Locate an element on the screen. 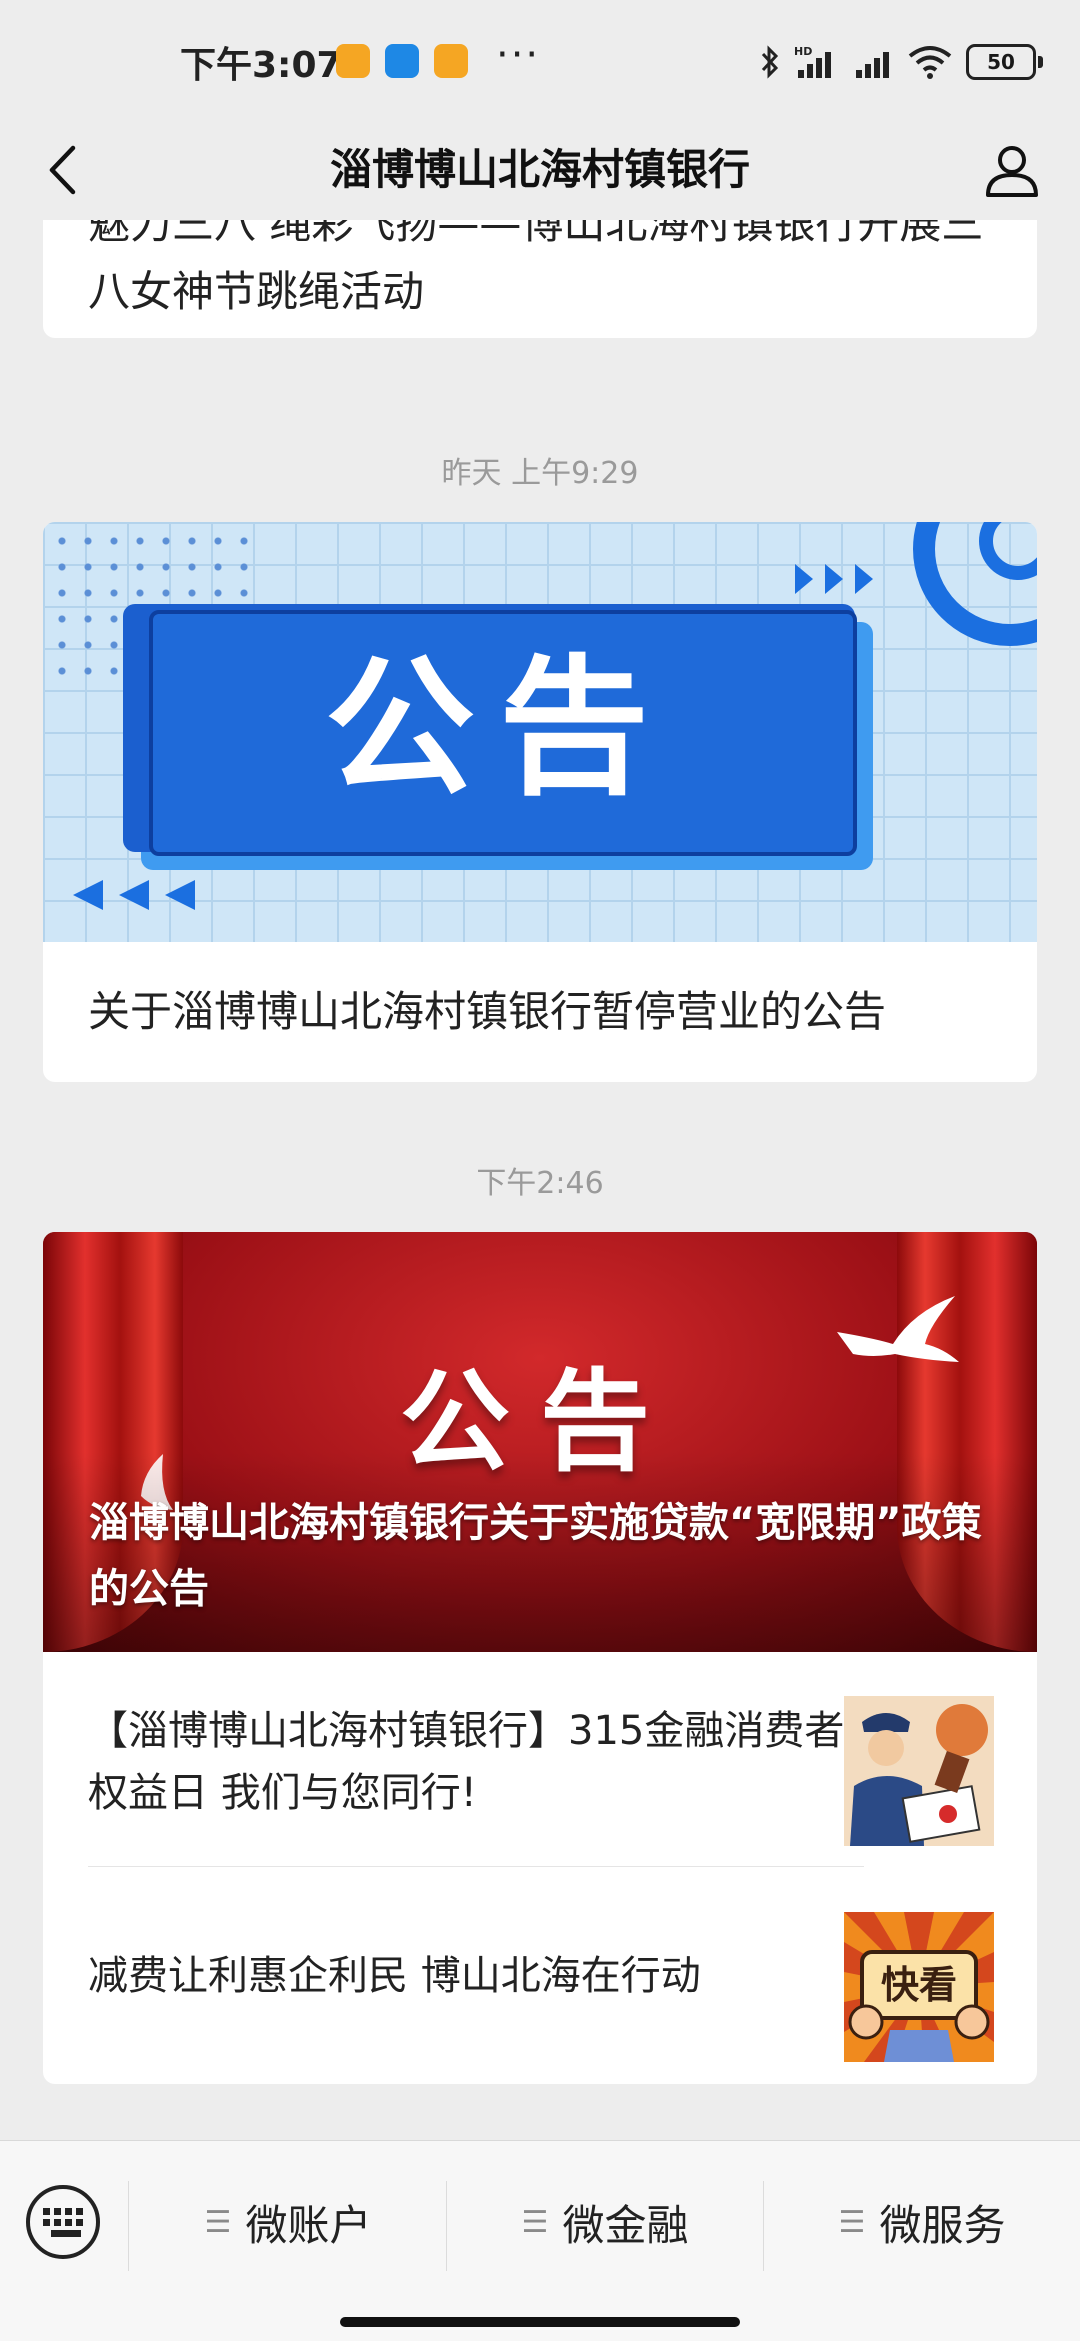 The width and height of the screenshot is (1080, 2341). police-illustration-icon is located at coordinates (919, 1771).